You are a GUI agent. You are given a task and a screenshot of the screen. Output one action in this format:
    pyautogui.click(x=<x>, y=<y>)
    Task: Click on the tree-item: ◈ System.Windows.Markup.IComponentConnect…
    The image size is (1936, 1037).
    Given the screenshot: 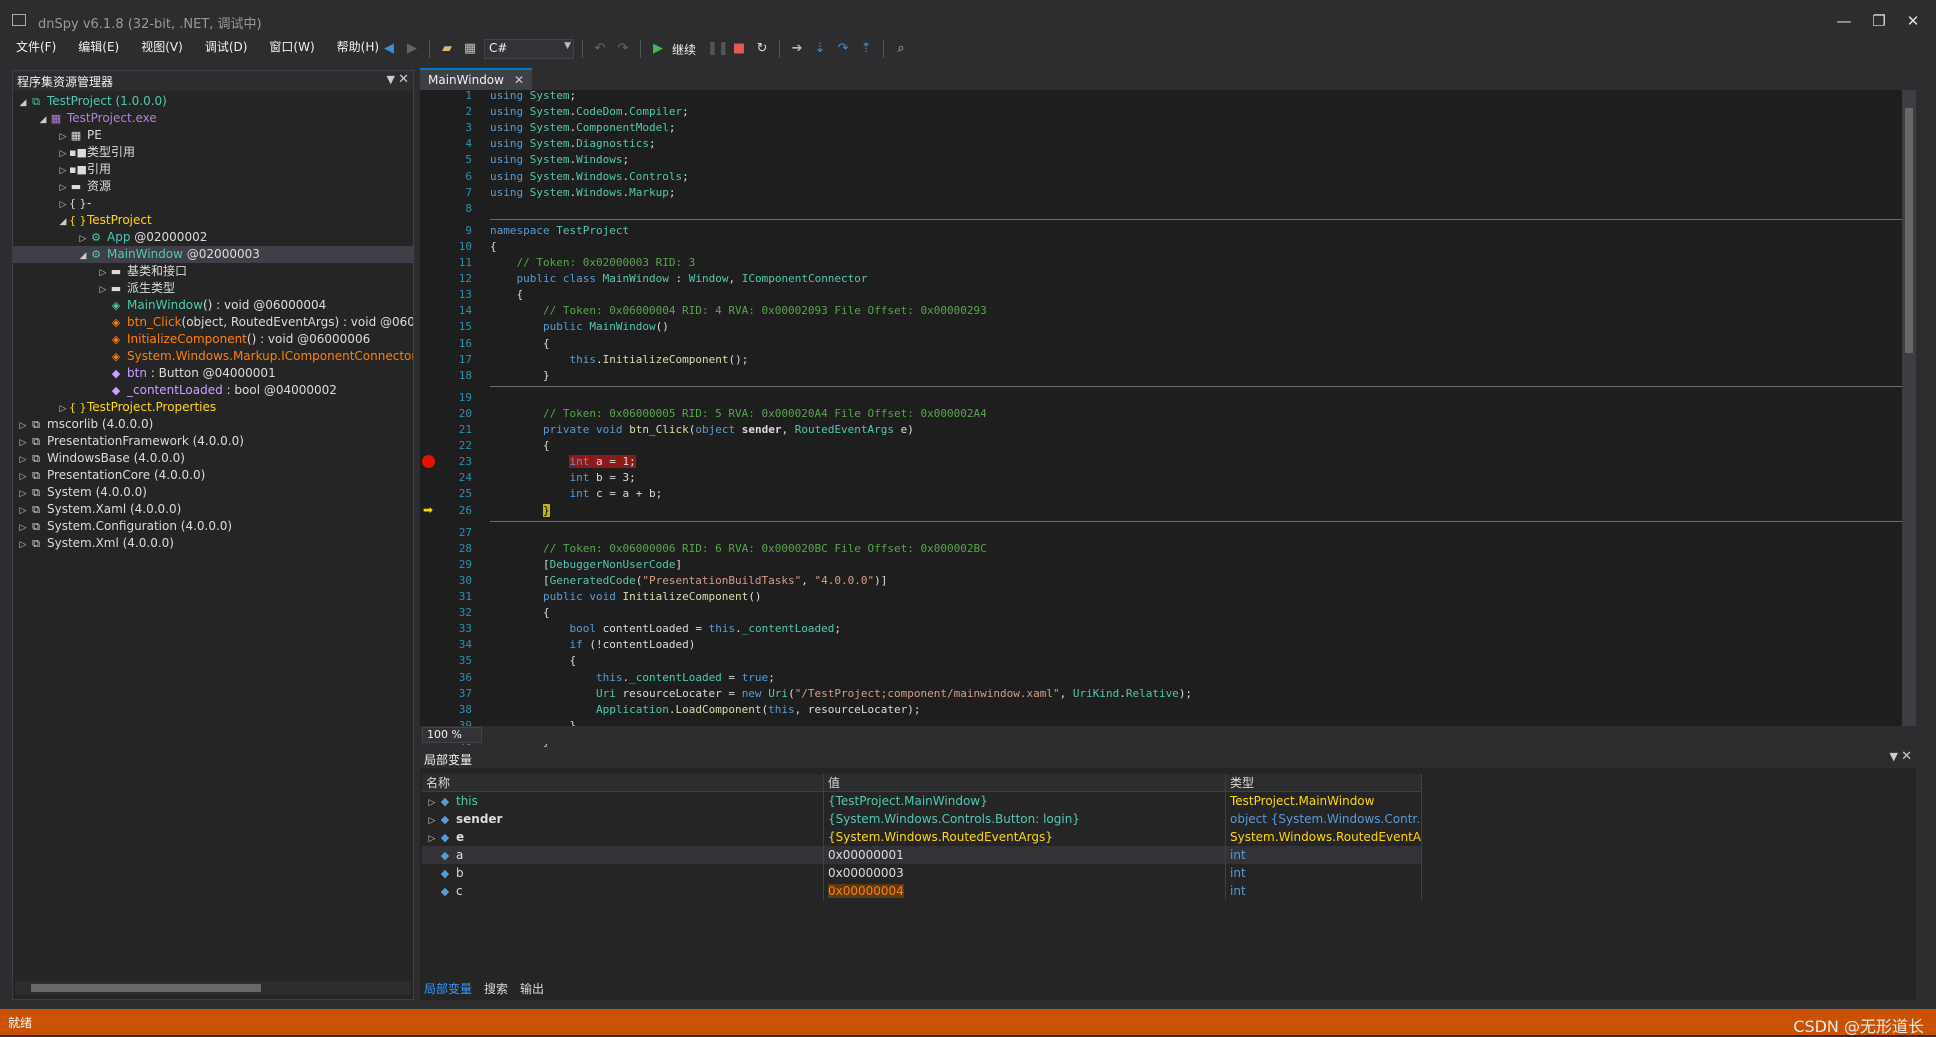 What is the action you would take?
    pyautogui.click(x=213, y=356)
    